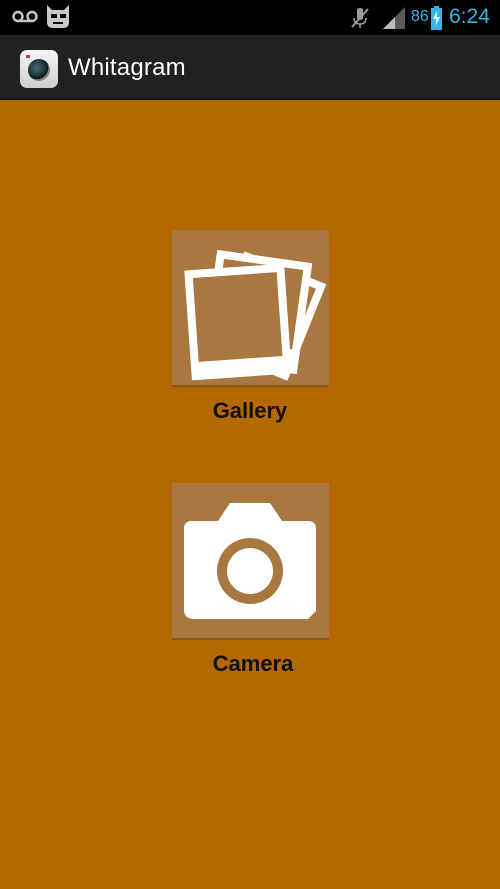  I want to click on camera-label: Camera, so click(253, 664).